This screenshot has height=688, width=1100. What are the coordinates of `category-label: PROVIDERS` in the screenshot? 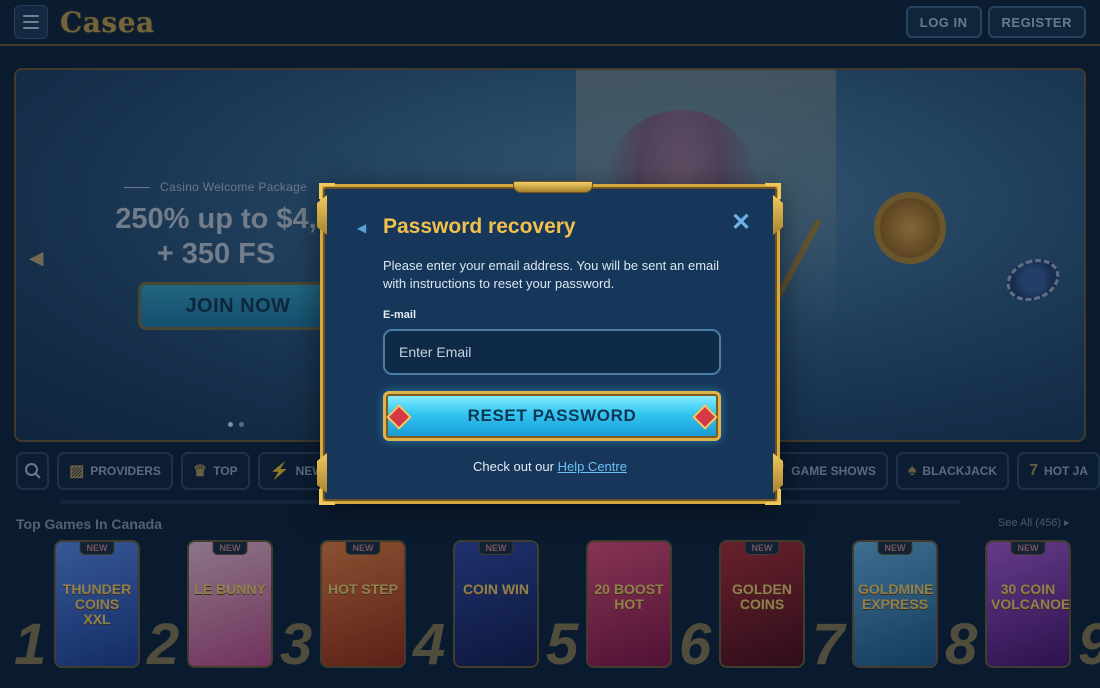 It's located at (125, 471).